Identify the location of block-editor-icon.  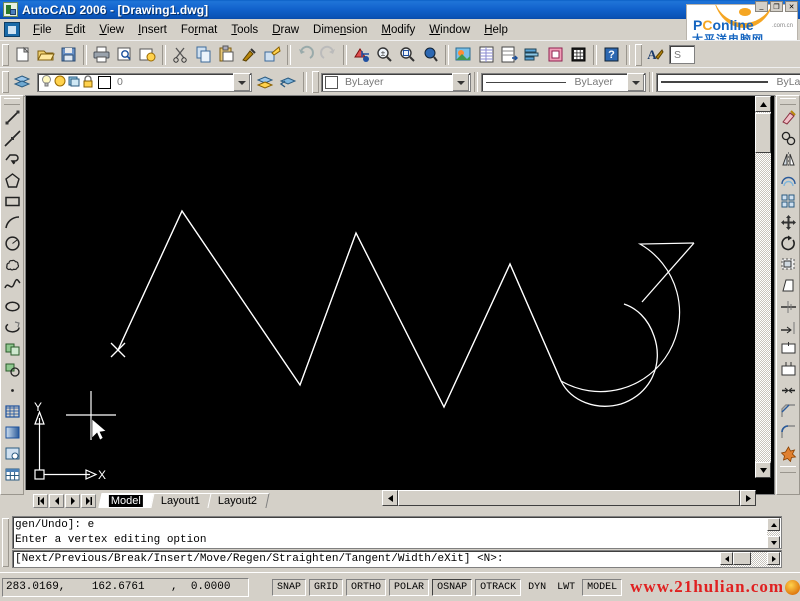
(272, 55).